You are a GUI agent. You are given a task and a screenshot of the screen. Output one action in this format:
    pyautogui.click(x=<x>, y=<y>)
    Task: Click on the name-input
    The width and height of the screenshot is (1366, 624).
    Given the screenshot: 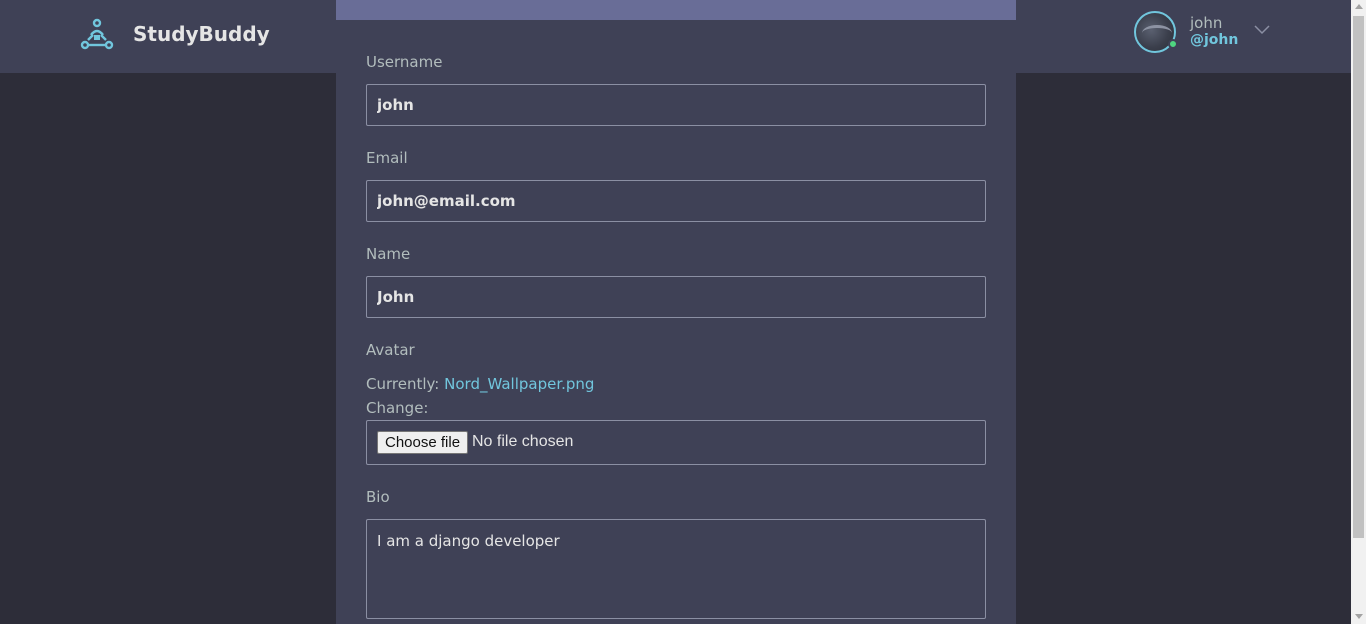 What is the action you would take?
    pyautogui.click(x=676, y=297)
    